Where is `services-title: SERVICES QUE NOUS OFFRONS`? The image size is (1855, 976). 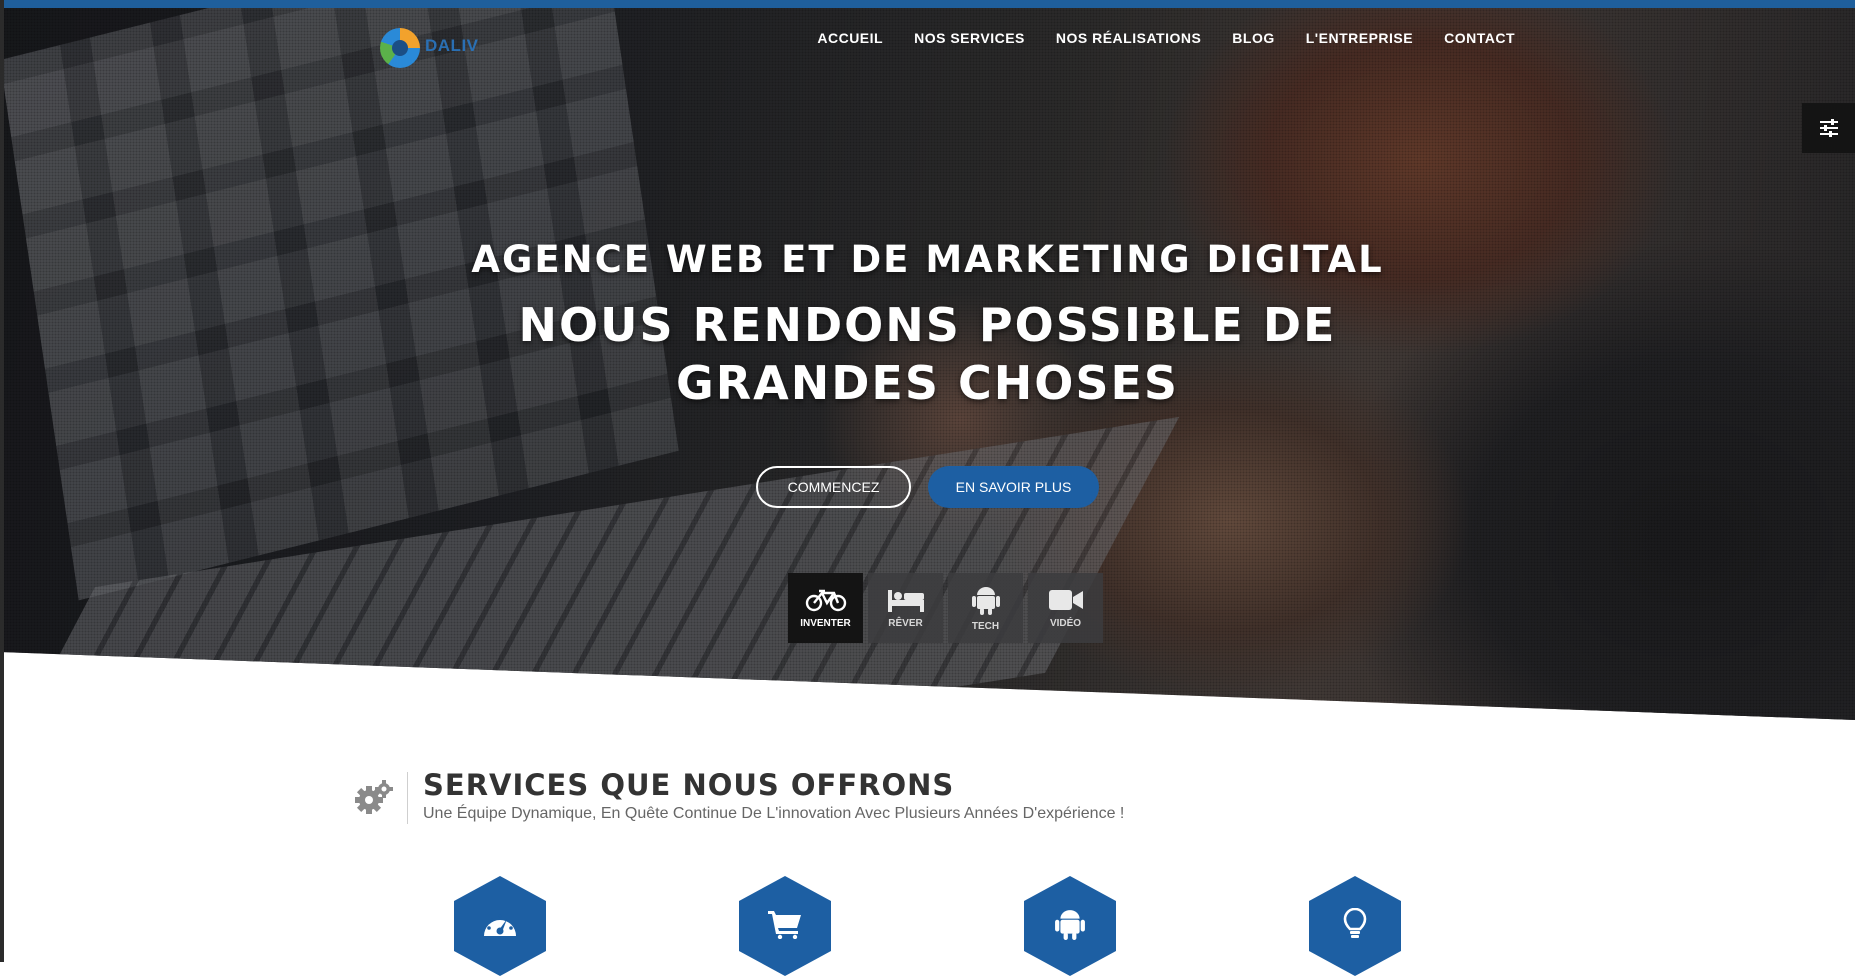 services-title: SERVICES QUE NOUS OFFRONS is located at coordinates (689, 785).